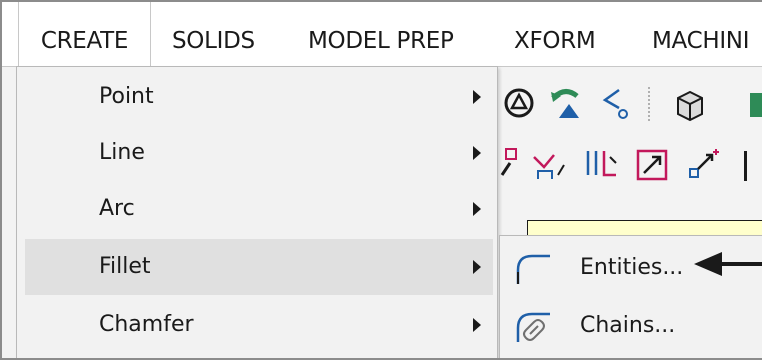 The height and width of the screenshot is (360, 762). I want to click on analyze-angle-icon, so click(519, 103).